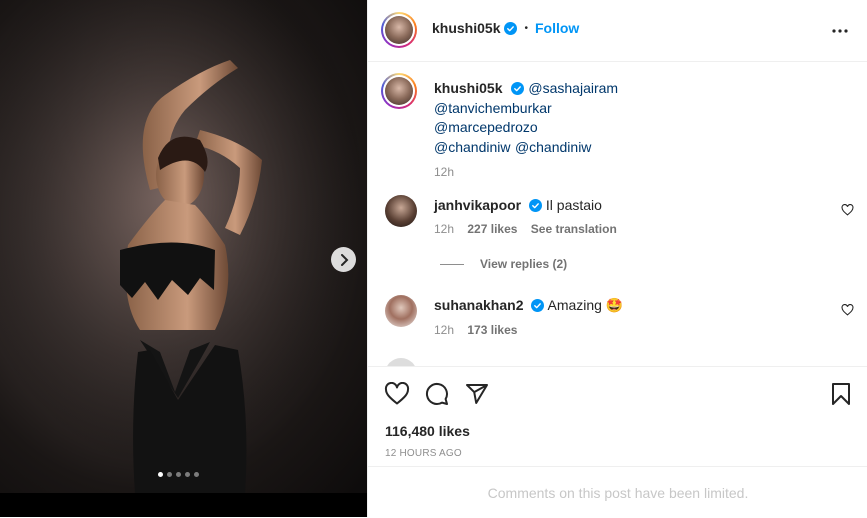 This screenshot has height=518, width=867. What do you see at coordinates (477, 205) in the screenshot?
I see `comment-username: janhvikapoor` at bounding box center [477, 205].